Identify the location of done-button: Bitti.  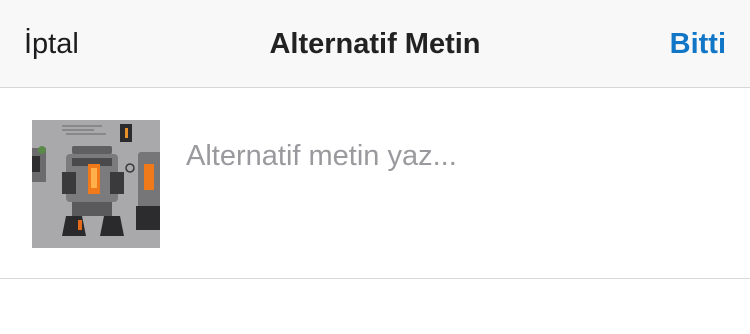
(698, 44).